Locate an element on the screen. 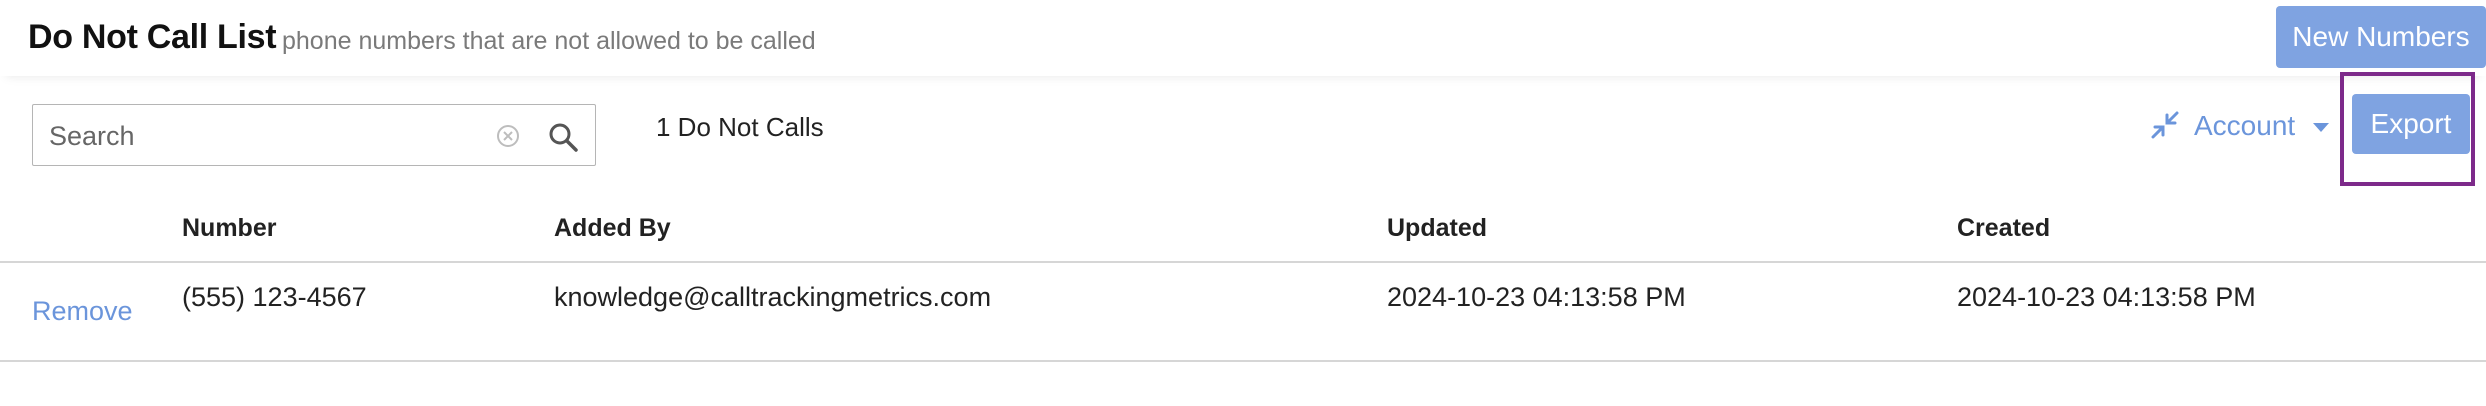 The height and width of the screenshot is (406, 2486). new-numbers-button: New Numbers is located at coordinates (2381, 37).